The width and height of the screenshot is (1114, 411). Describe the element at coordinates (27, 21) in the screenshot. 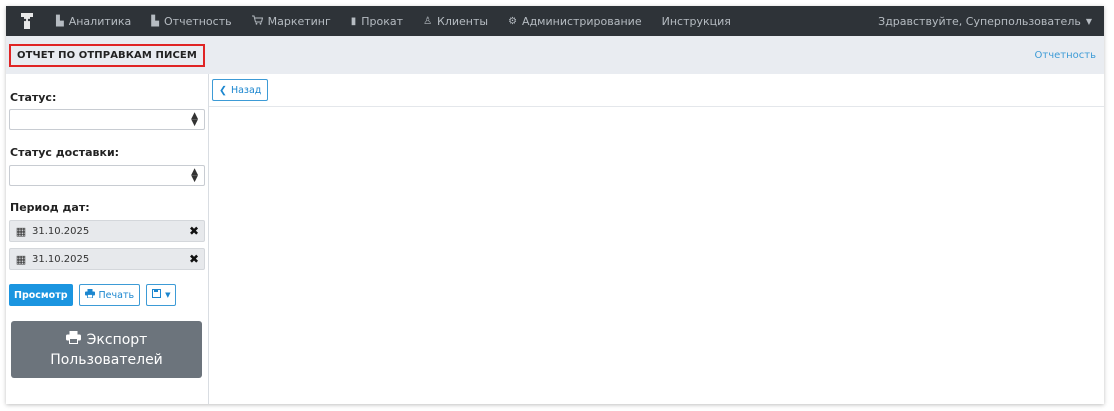

I see `app-logo` at that location.